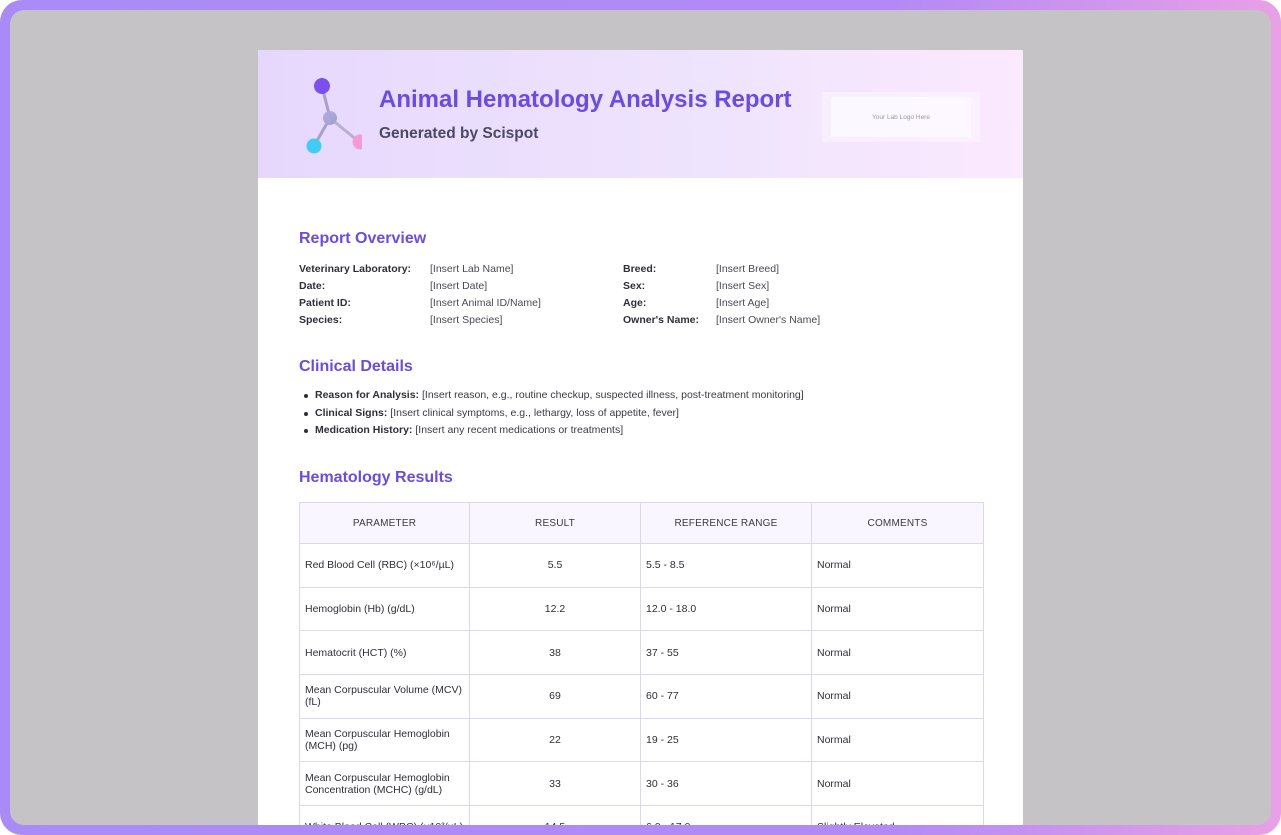 This screenshot has height=835, width=1281. I want to click on result-cell: 22, so click(555, 740).